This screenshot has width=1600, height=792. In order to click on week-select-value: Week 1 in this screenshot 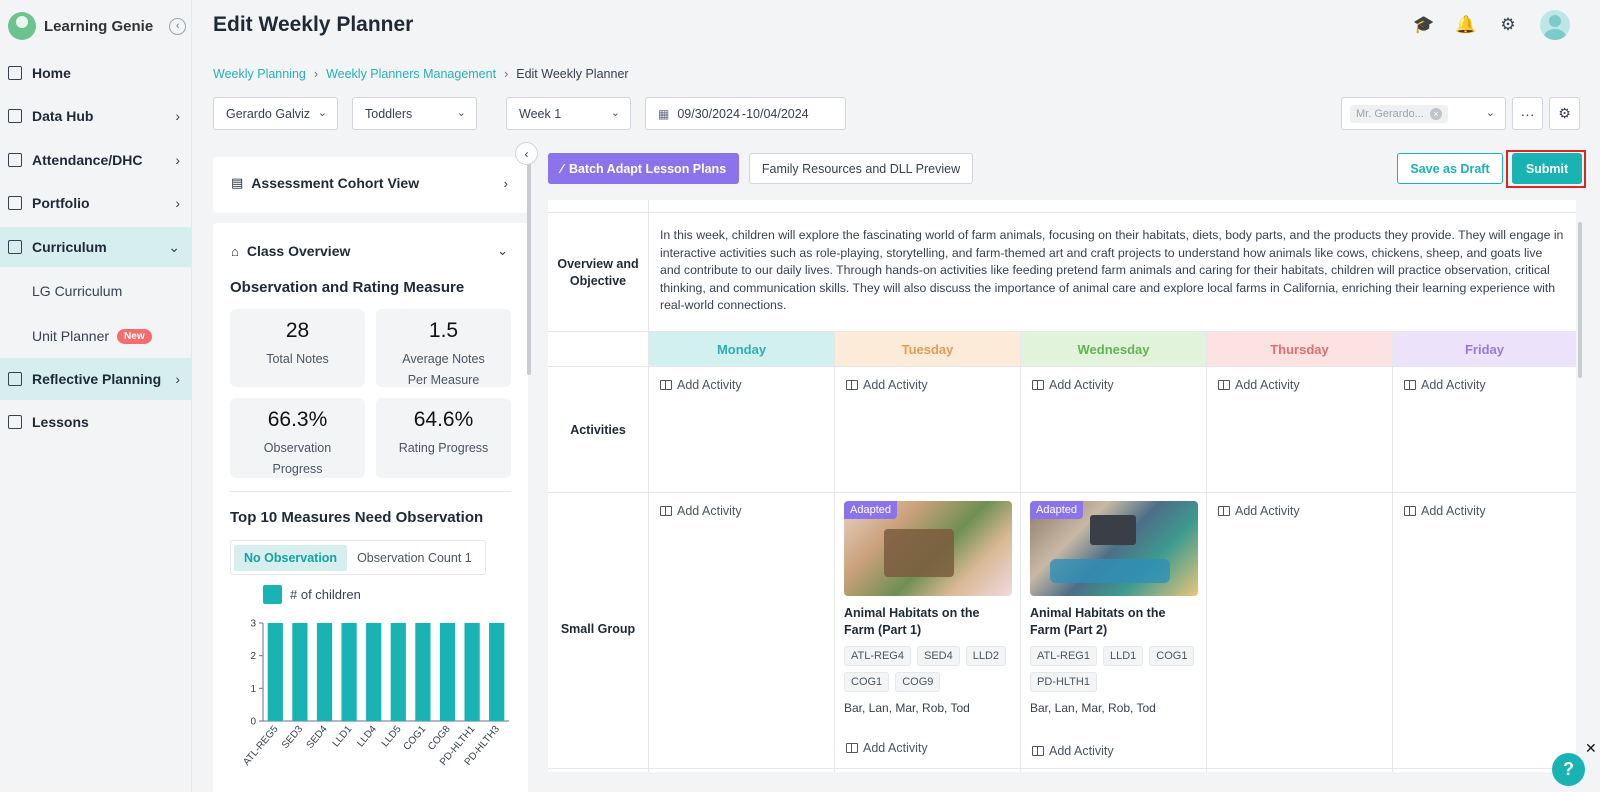, I will do `click(540, 113)`.